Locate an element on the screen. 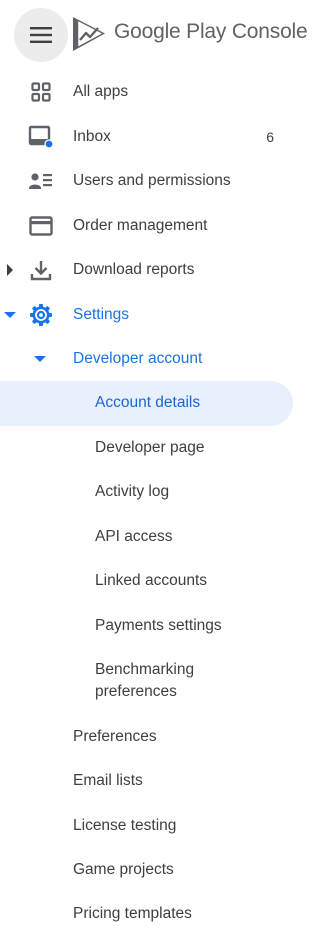 This screenshot has width=320, height=936. brand-name: Google Play is located at coordinates (170, 31).